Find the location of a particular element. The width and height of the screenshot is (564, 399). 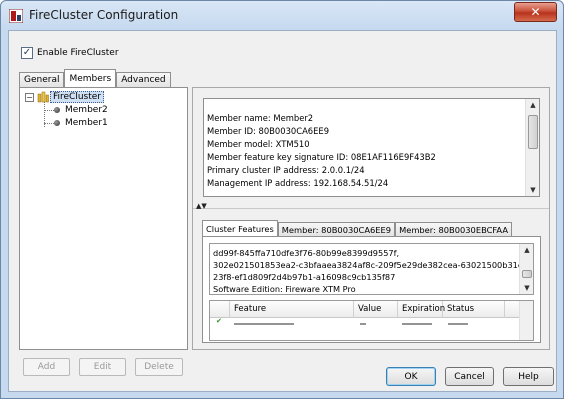

tree-node-firecluster: FireCluster is located at coordinates (77, 97).